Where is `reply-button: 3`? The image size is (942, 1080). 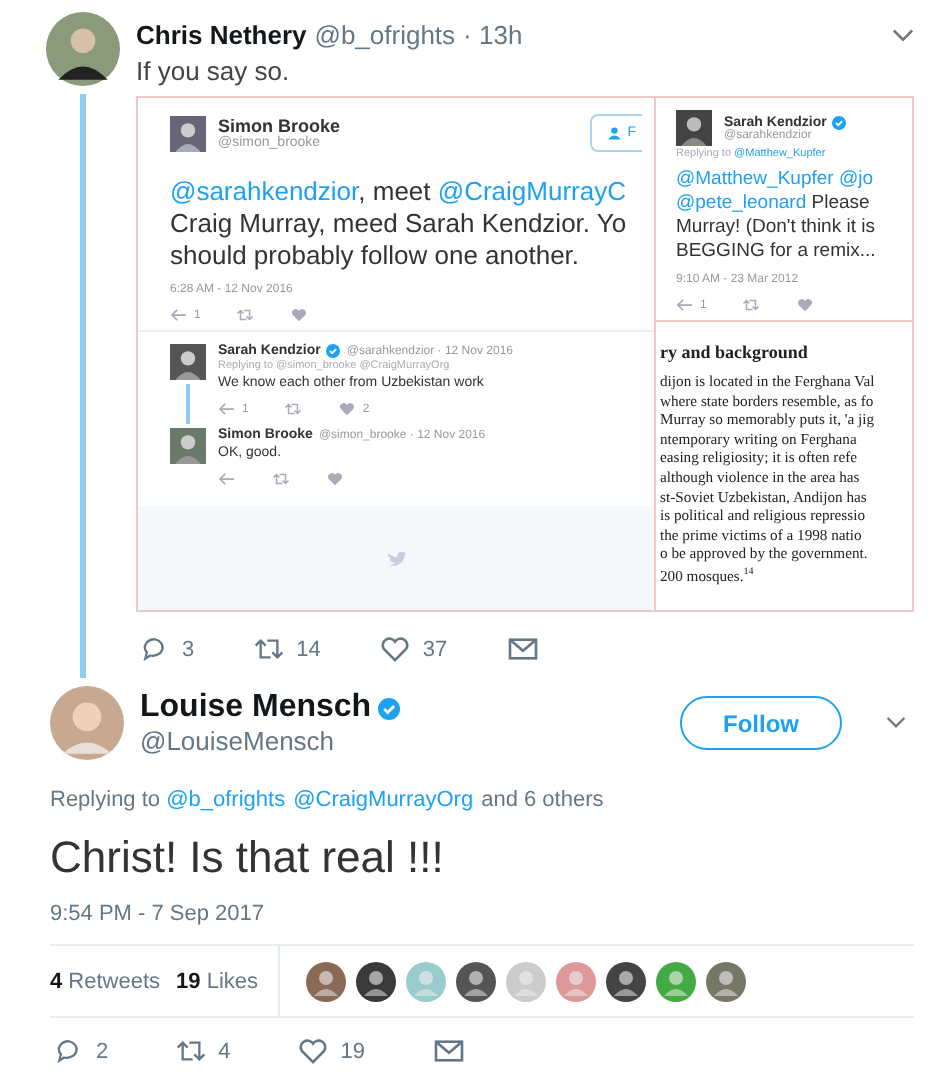
reply-button: 3 is located at coordinates (167, 649).